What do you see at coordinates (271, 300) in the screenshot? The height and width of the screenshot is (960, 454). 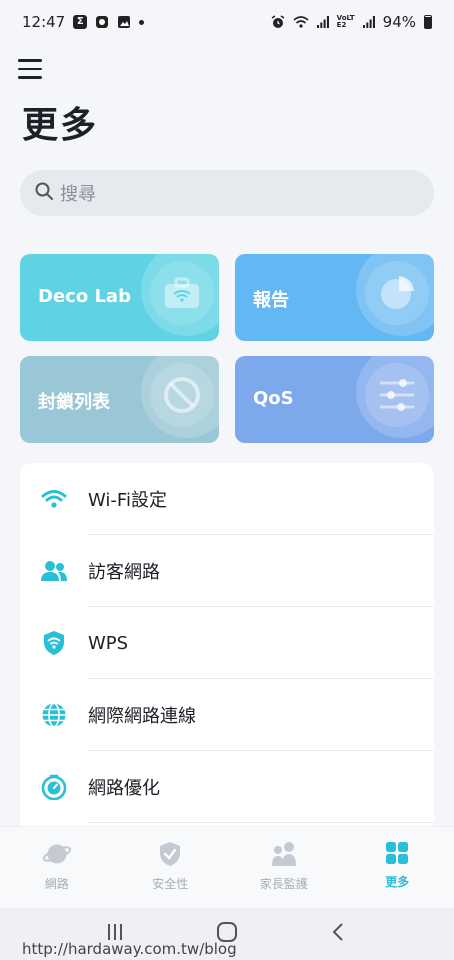 I see `card-label: 報告` at bounding box center [271, 300].